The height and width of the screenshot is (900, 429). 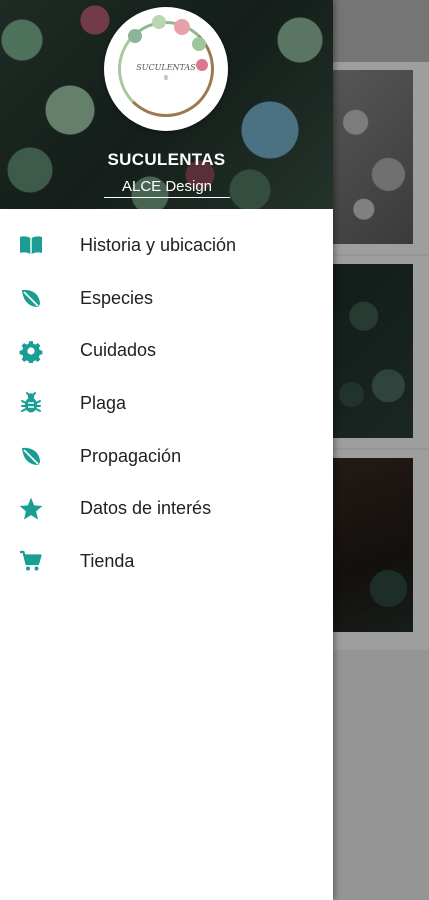 What do you see at coordinates (118, 350) in the screenshot?
I see `menu-item-label: Cuidados` at bounding box center [118, 350].